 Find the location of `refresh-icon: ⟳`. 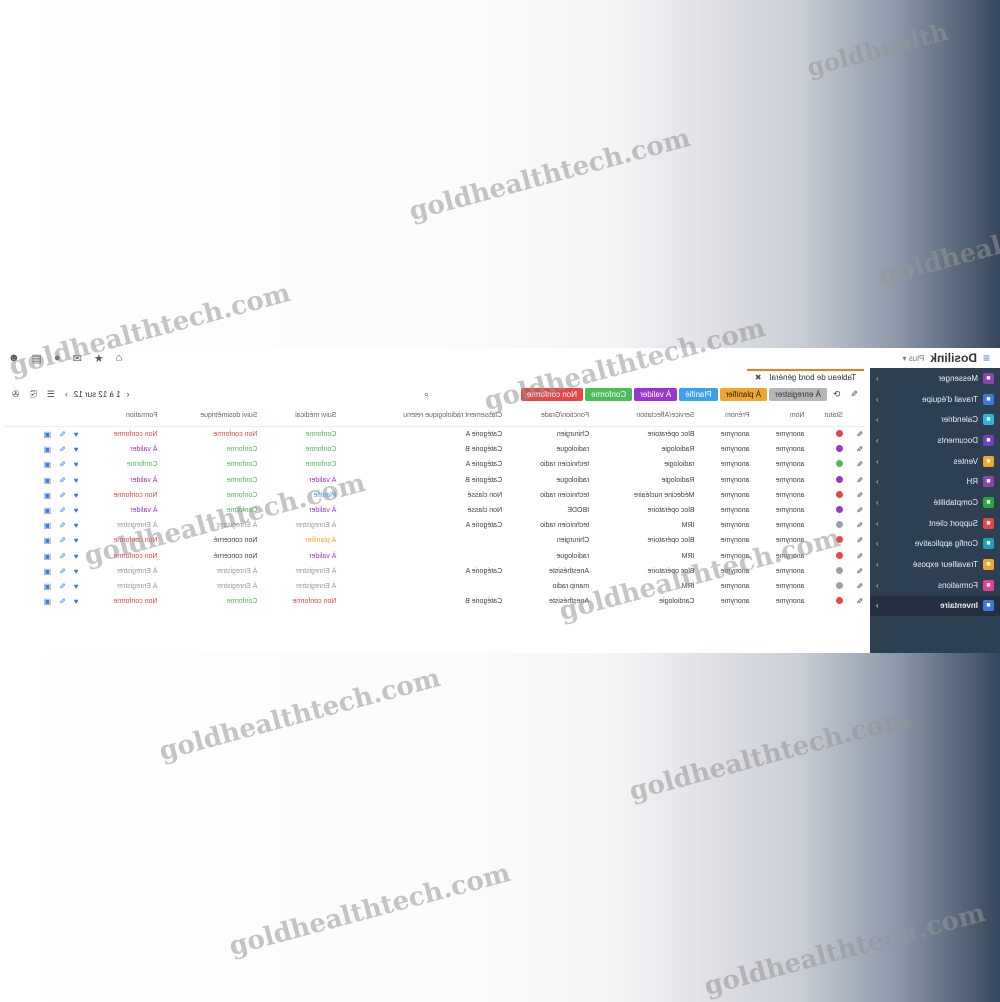

refresh-icon: ⟳ is located at coordinates (837, 394).